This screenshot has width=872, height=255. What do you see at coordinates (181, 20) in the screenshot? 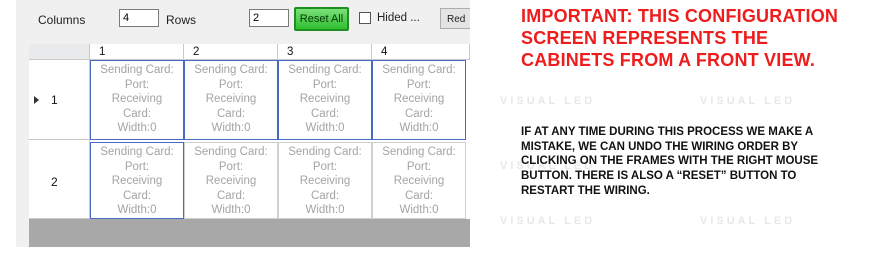
I see `rows-label: Rows` at bounding box center [181, 20].